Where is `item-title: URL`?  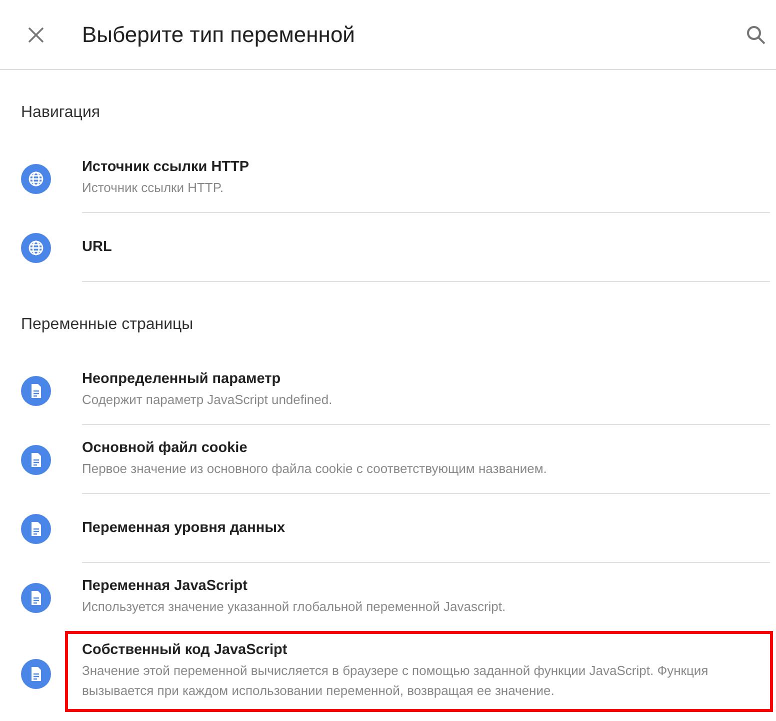 item-title: URL is located at coordinates (97, 247).